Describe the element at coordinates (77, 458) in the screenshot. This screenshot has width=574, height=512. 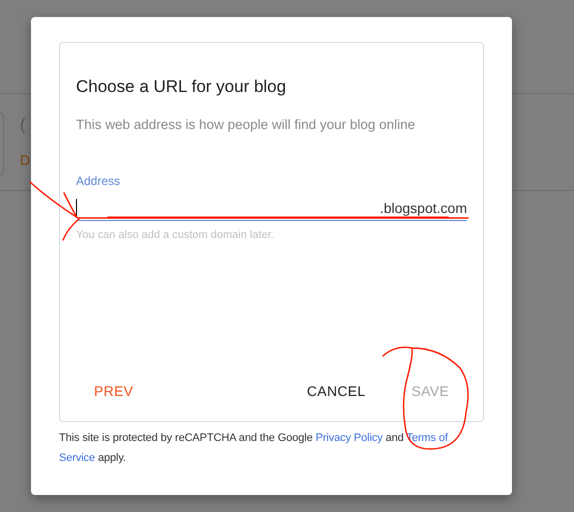
I see `link: Service` at that location.